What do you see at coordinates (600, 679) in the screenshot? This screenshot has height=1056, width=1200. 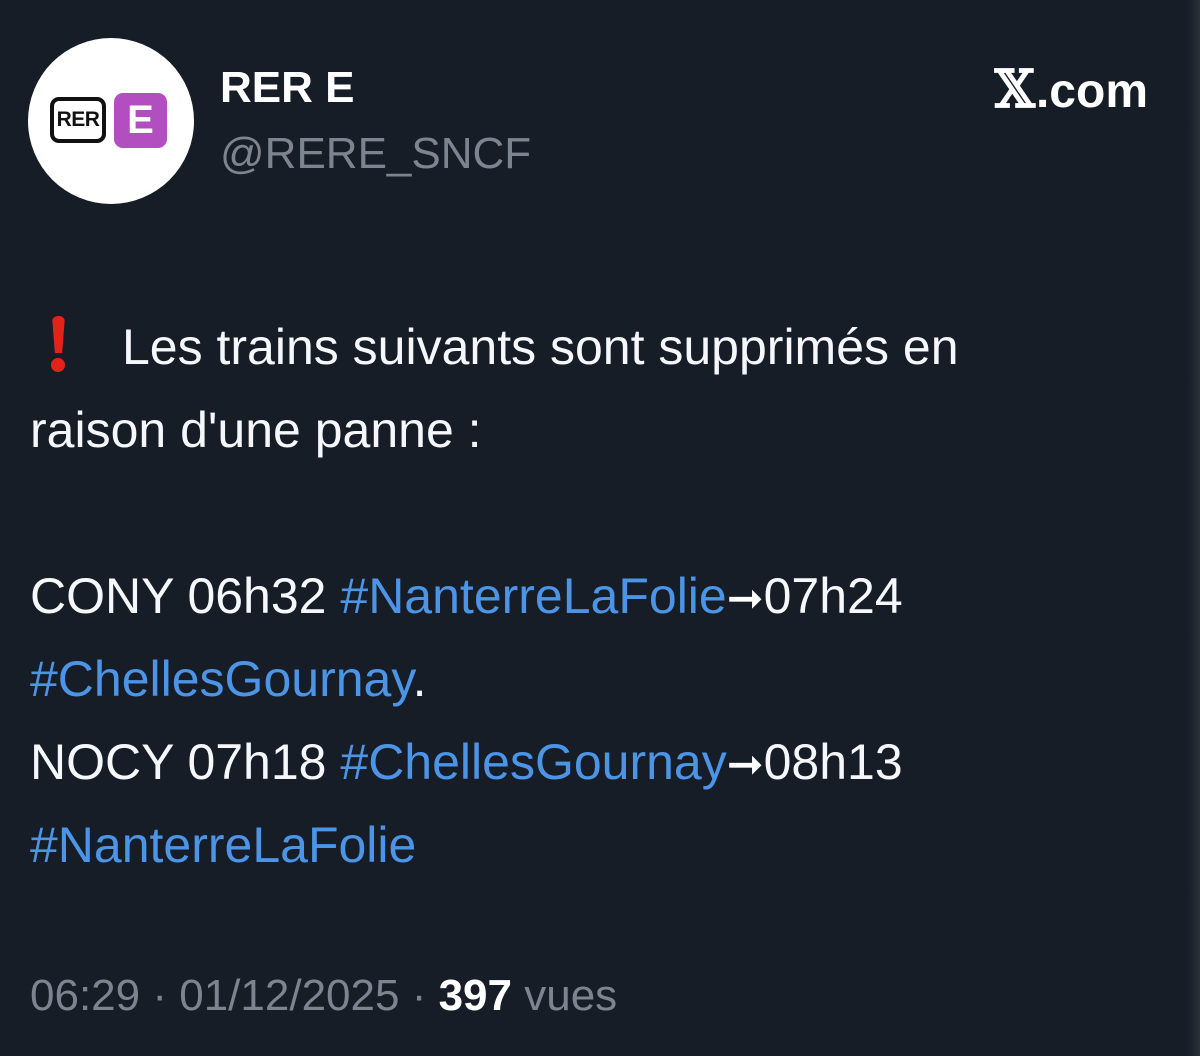 I see `train-1-line-2: #ChellesGournay.` at bounding box center [600, 679].